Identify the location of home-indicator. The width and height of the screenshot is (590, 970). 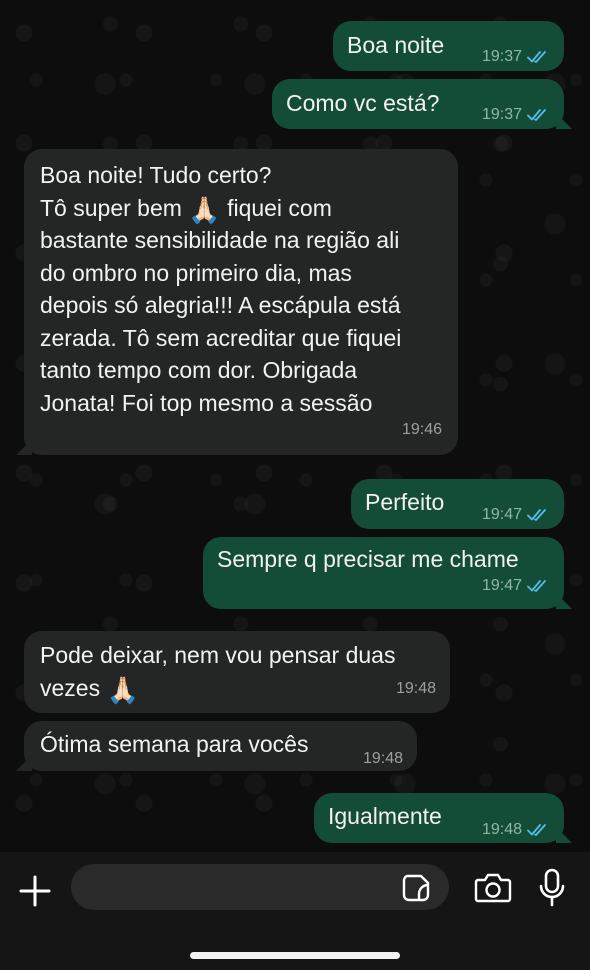
(295, 955).